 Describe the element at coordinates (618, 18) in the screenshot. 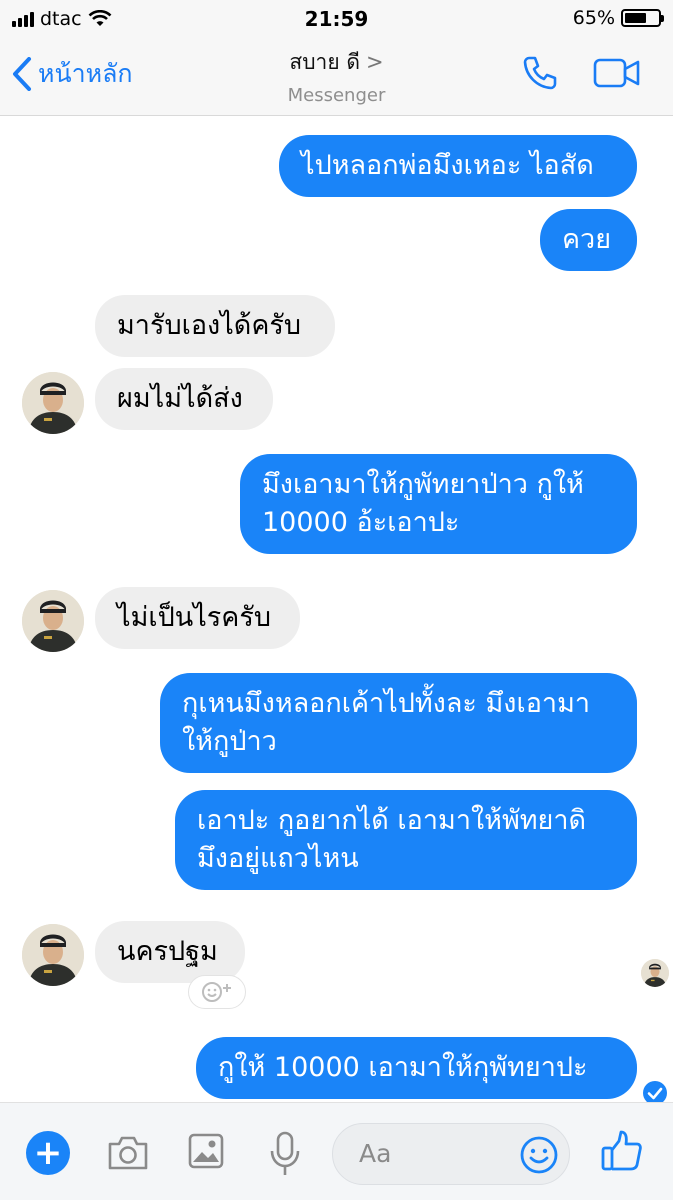

I see `status-right: 65%` at that location.